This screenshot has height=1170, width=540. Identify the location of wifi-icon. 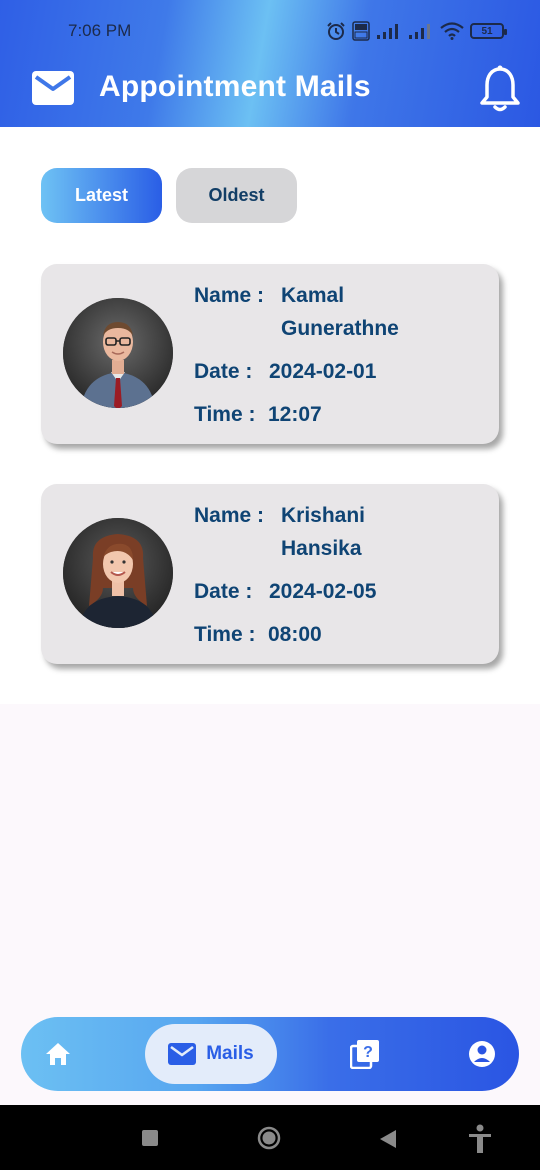
(452, 31).